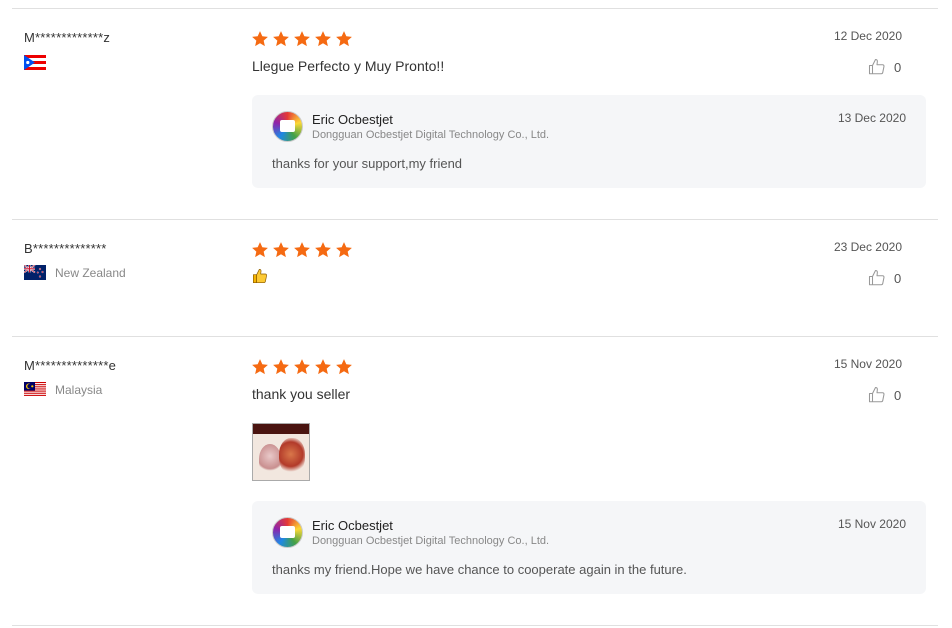 This screenshot has width=952, height=628. Describe the element at coordinates (867, 364) in the screenshot. I see `review-date: 15 Nov 2020` at that location.